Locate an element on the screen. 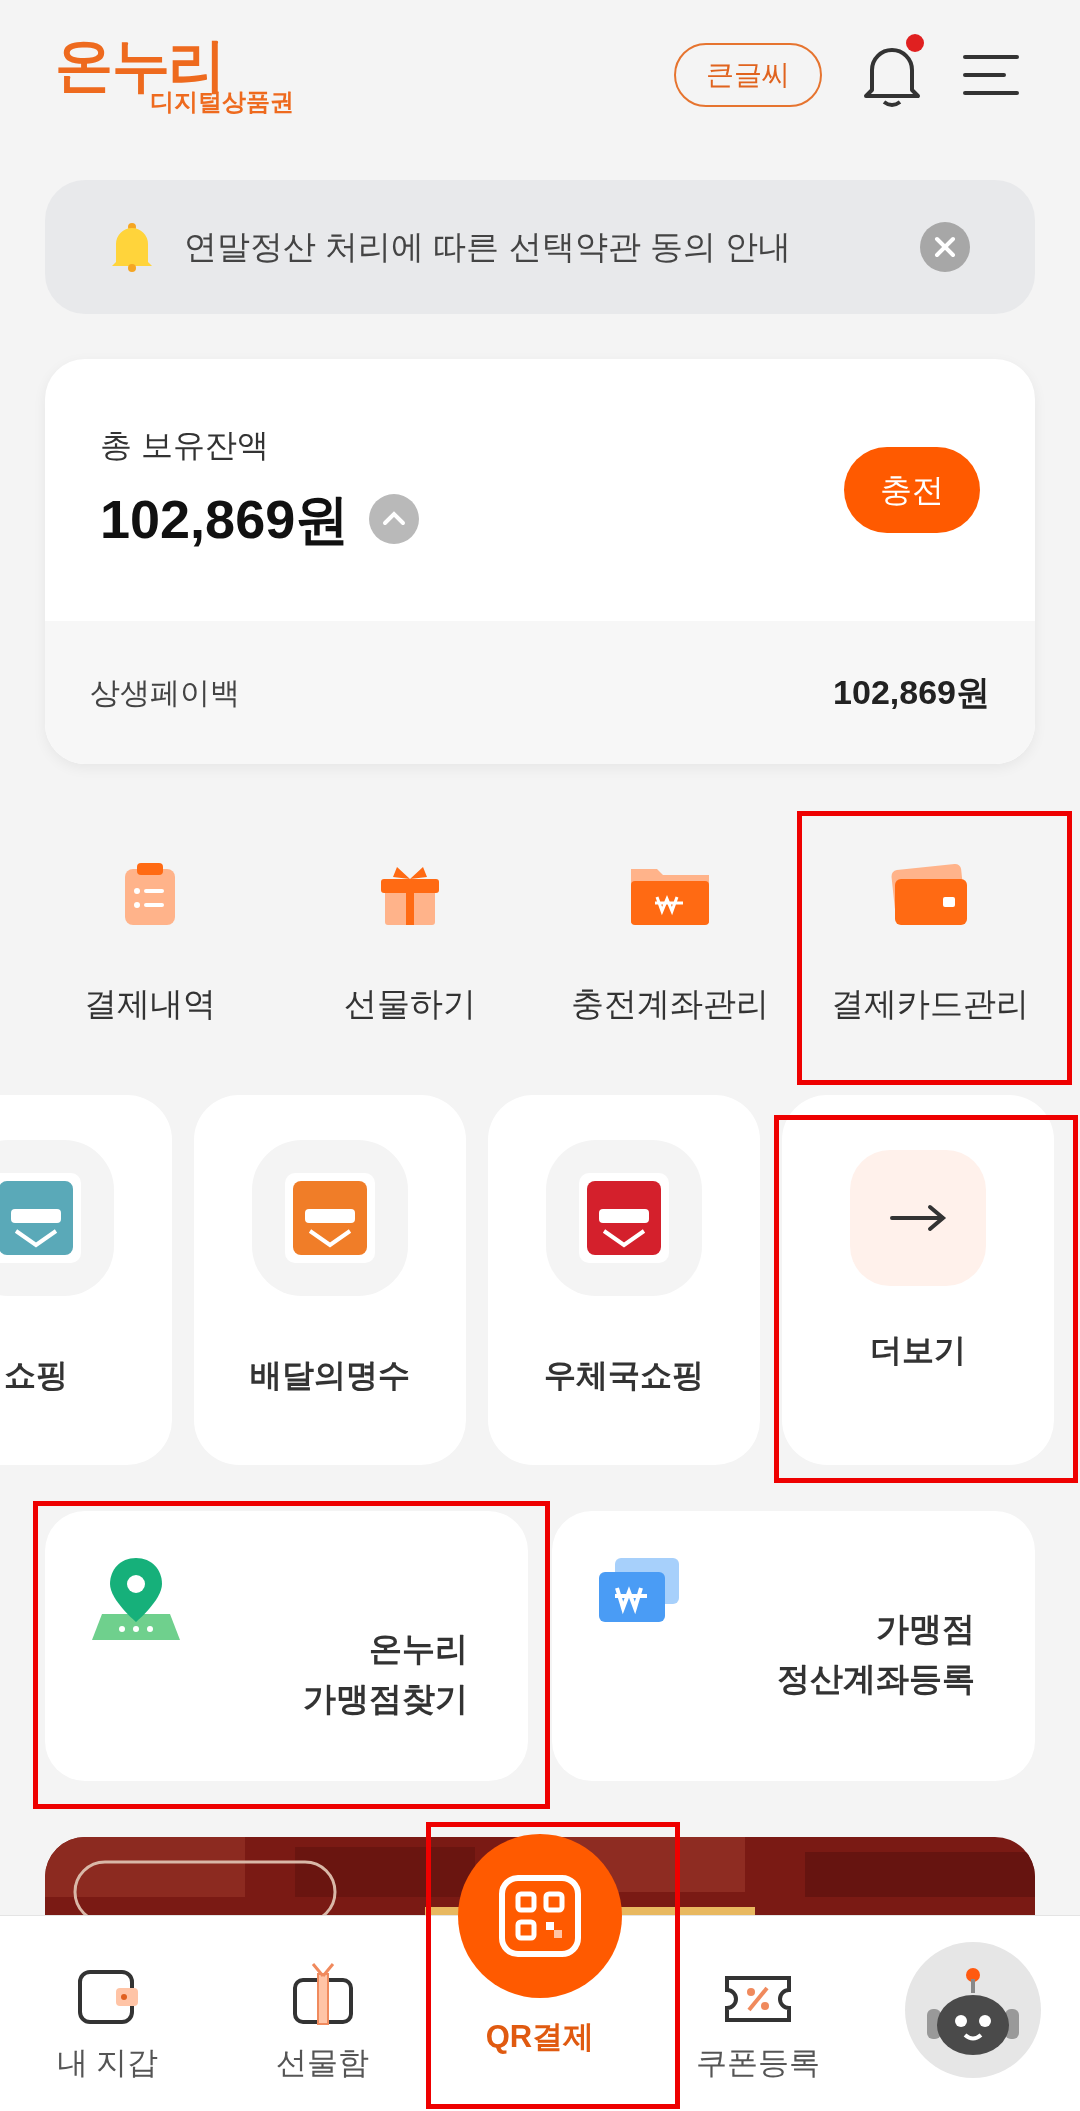 This screenshot has height=2111, width=1080. service-card-label: 정산계좌등록 is located at coordinates (876, 1679).